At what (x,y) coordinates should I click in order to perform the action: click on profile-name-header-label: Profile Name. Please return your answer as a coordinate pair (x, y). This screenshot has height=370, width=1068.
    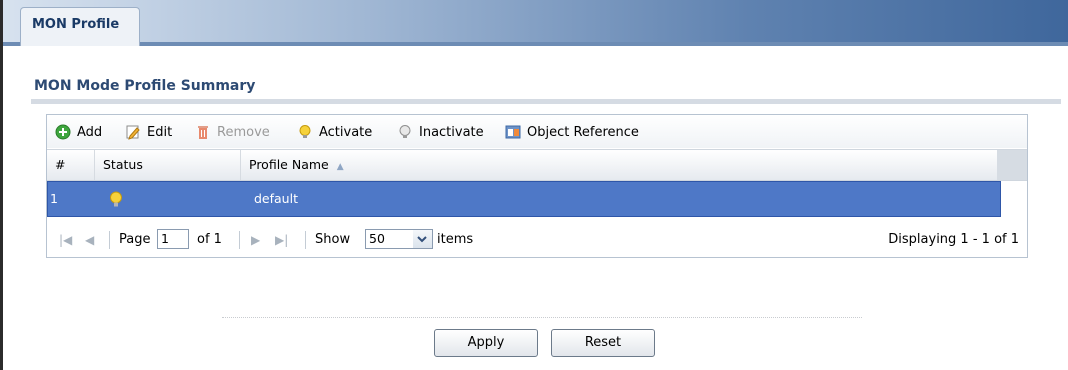
    Looking at the image, I should click on (289, 164).